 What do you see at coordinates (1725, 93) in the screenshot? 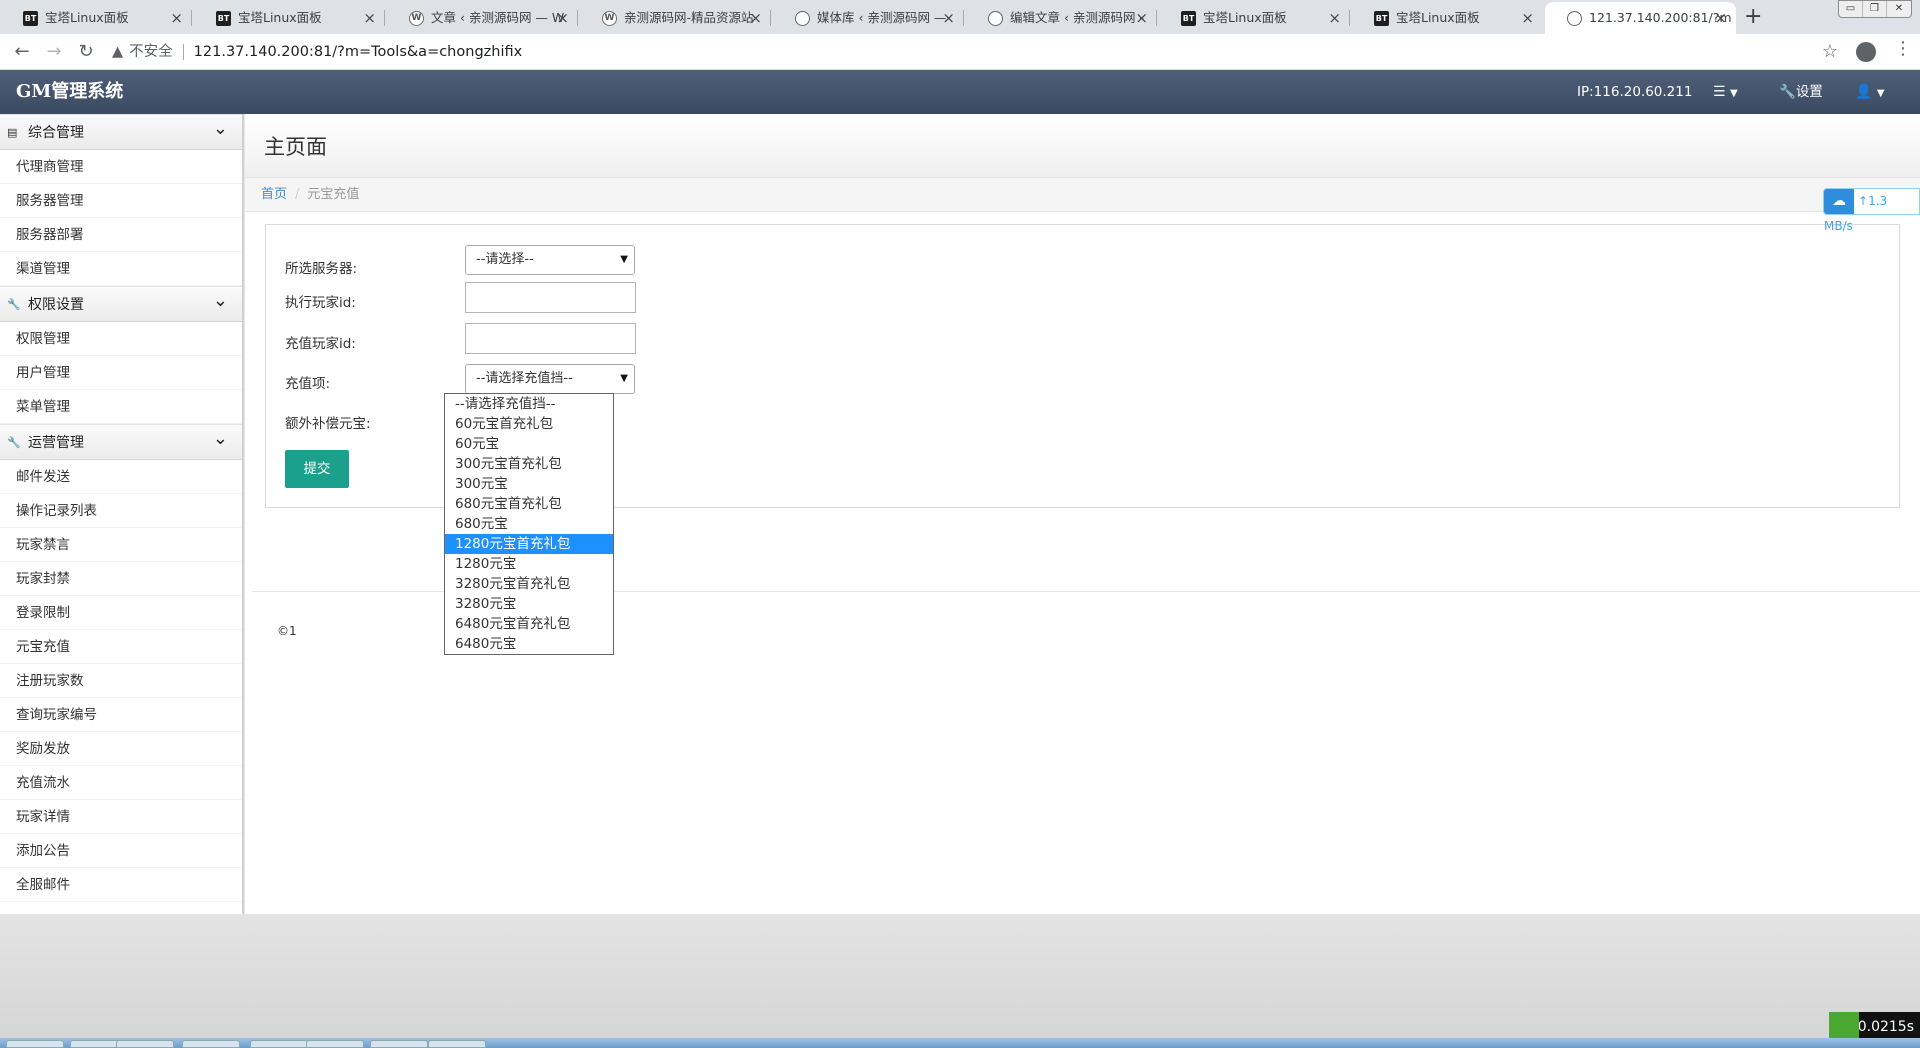
I see `list-menu-button: ☰ ▼` at bounding box center [1725, 93].